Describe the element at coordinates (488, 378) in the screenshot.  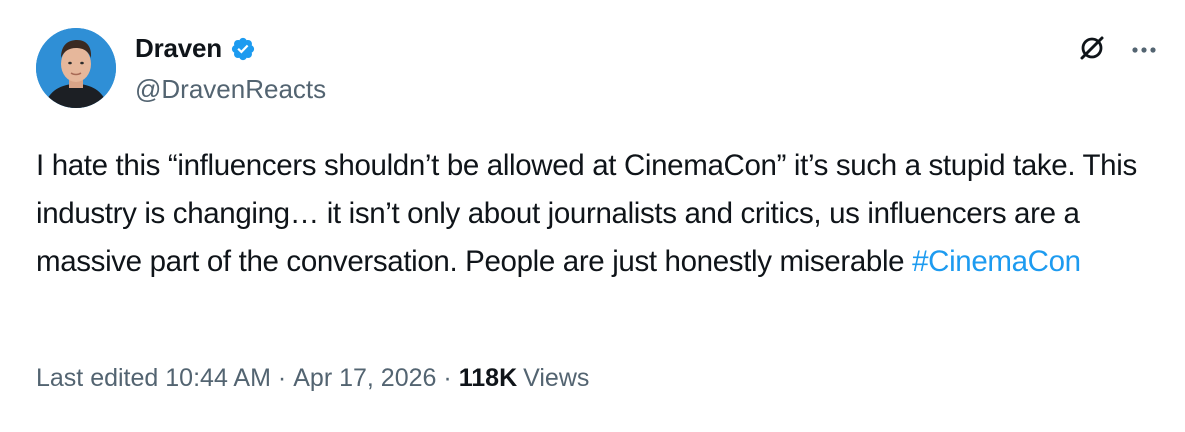
I see `views-count: 118K` at that location.